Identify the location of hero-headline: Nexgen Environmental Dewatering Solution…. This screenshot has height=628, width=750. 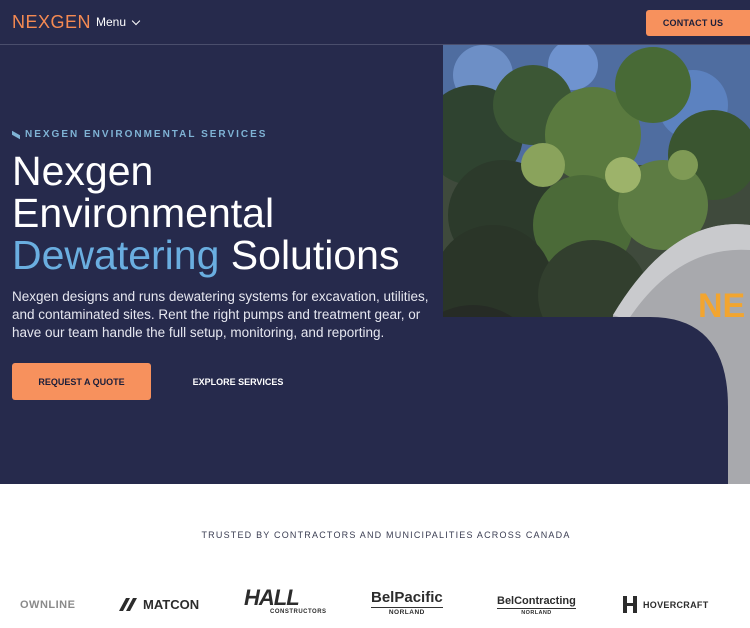
(205, 213).